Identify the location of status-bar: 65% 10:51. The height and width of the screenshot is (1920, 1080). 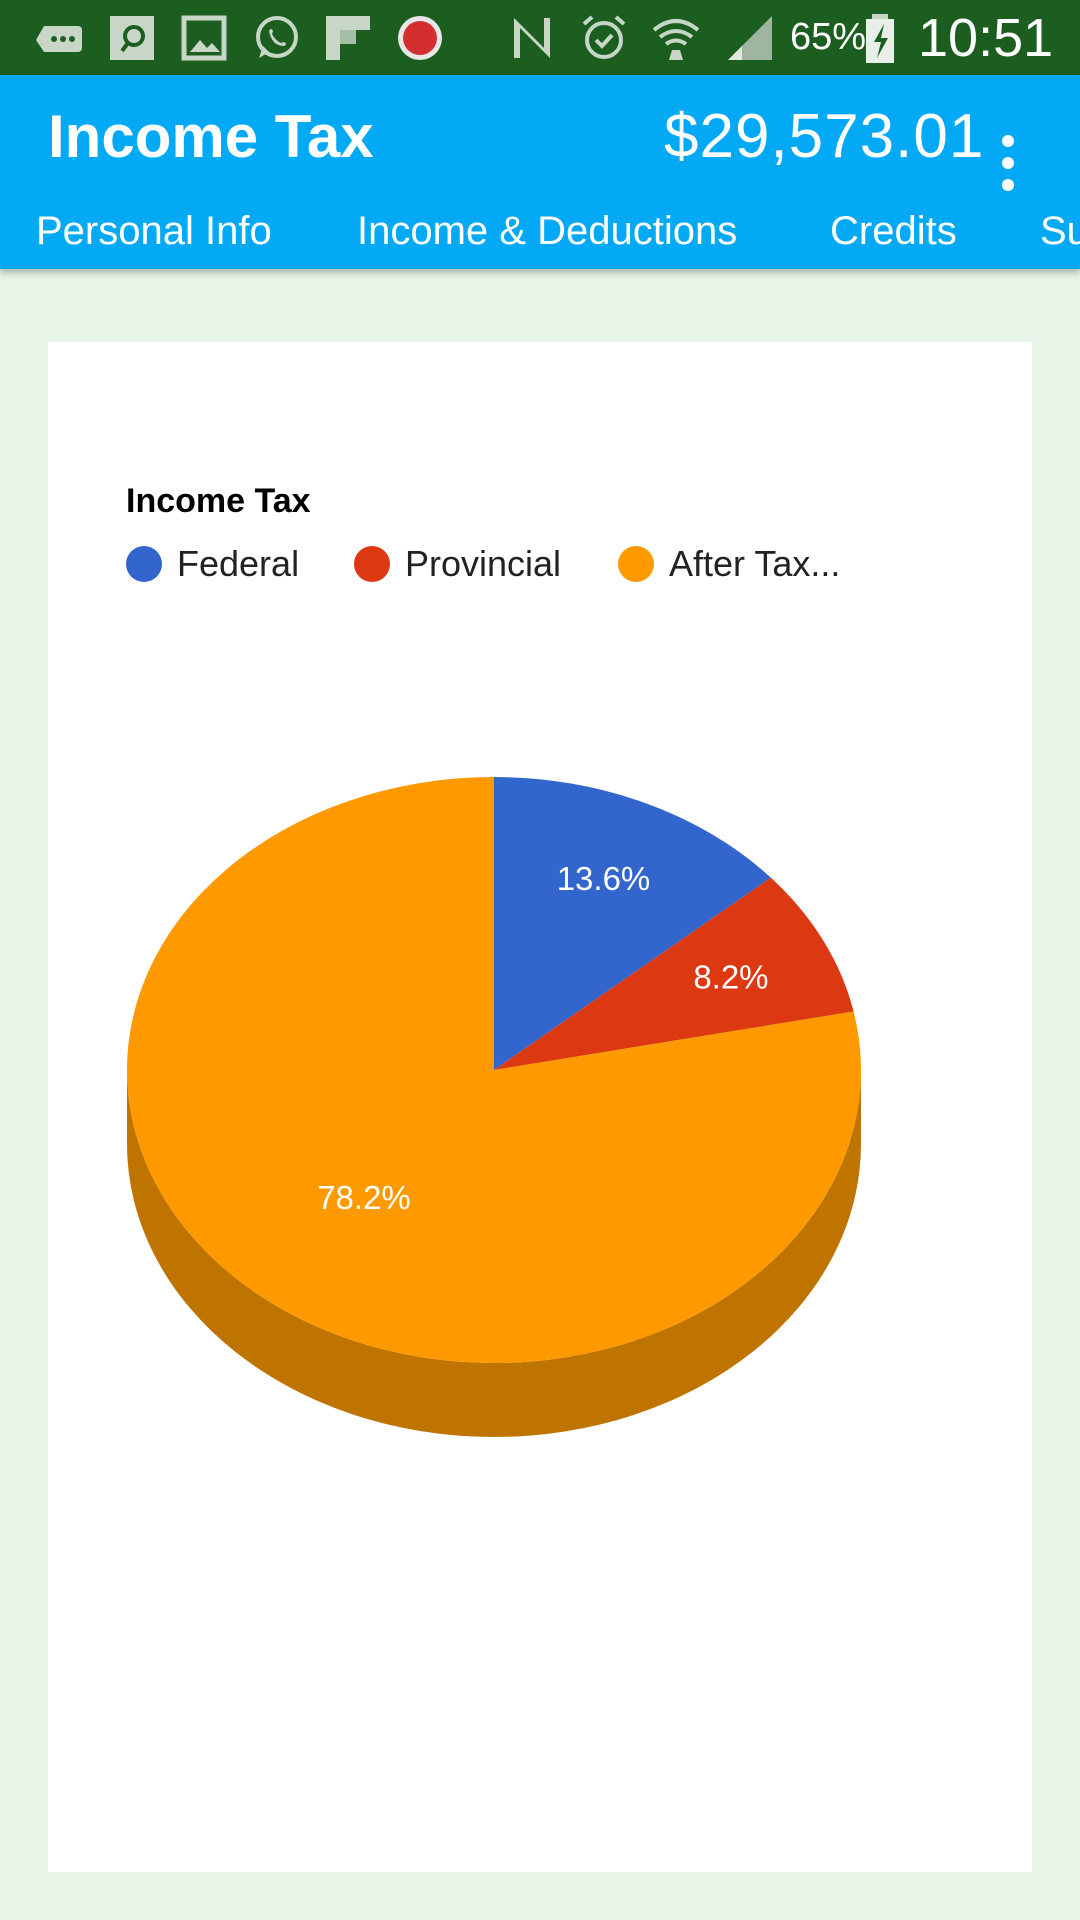
(540, 37).